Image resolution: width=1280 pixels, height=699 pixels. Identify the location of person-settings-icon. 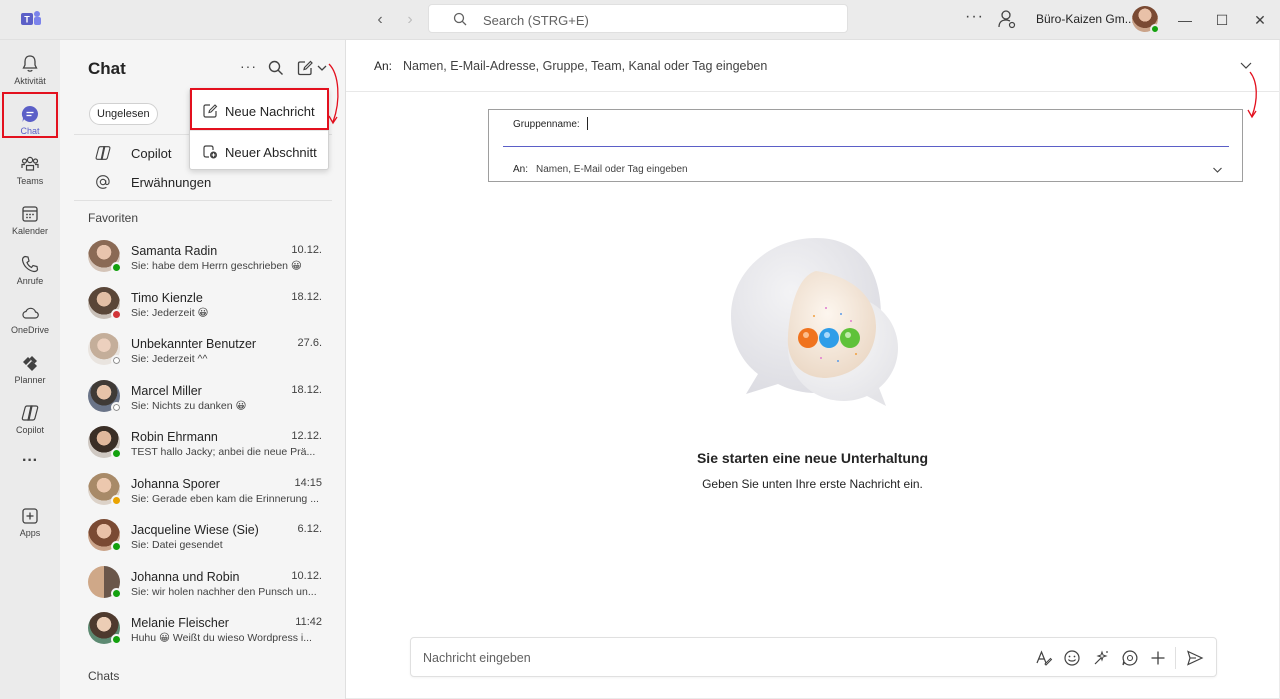
(1007, 19).